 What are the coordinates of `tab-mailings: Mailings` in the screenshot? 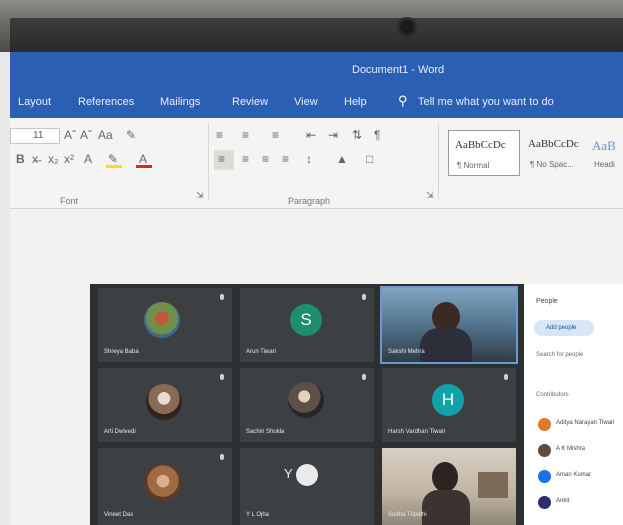 It's located at (180, 102).